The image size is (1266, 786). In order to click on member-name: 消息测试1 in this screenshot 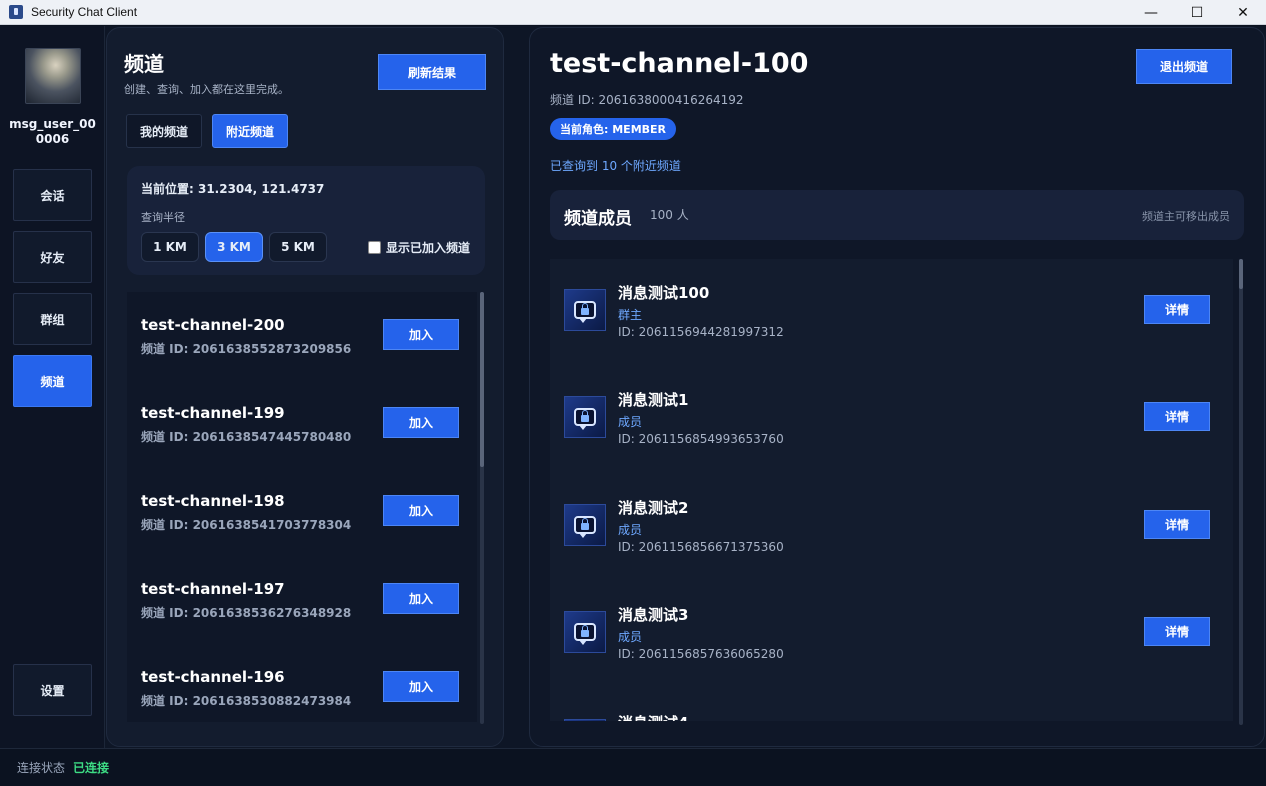, I will do `click(653, 400)`.